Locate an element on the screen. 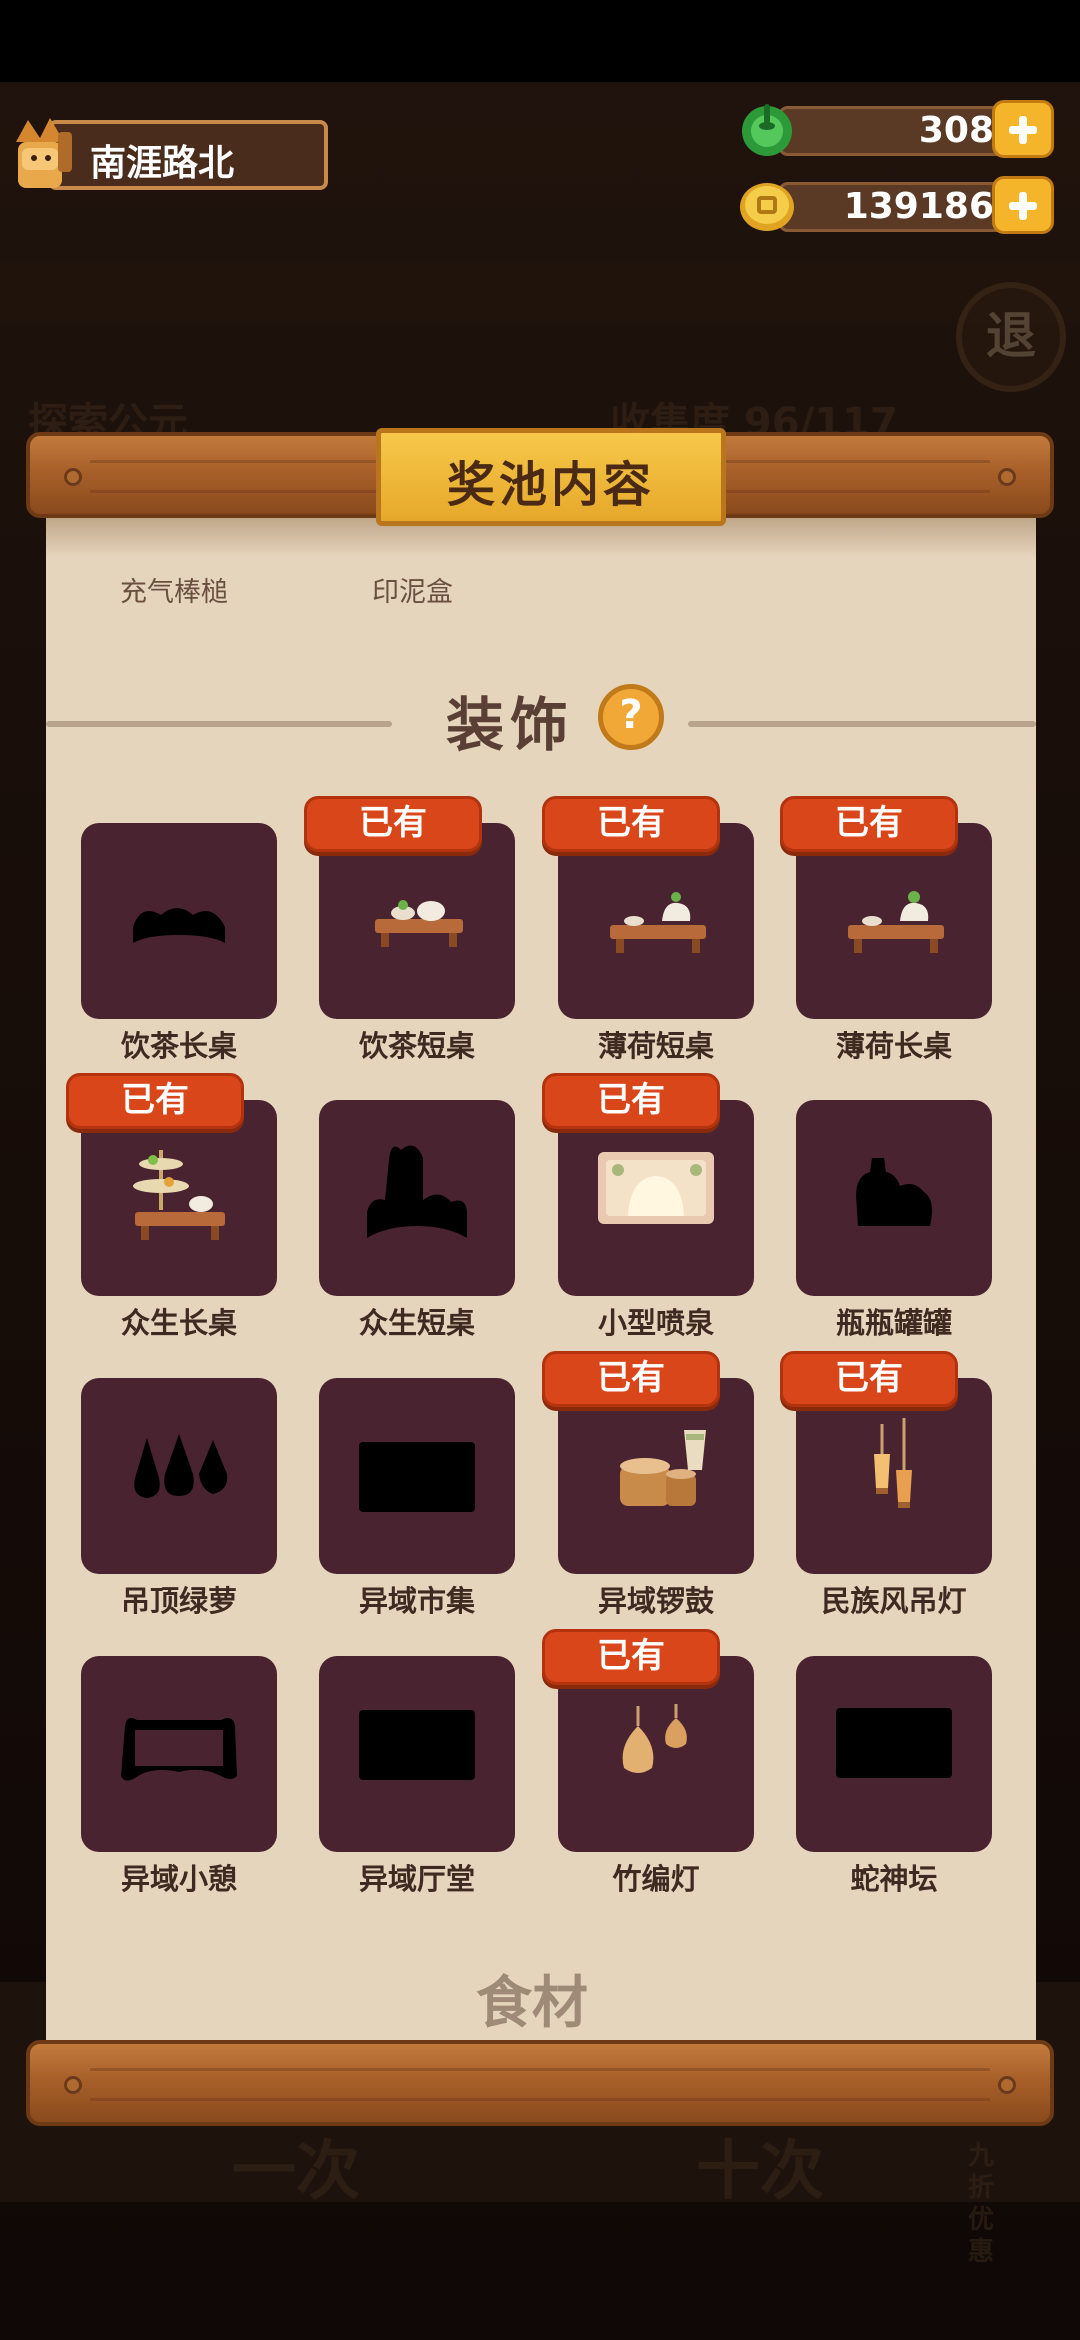 This screenshot has height=2340, width=1080. section-divider-left is located at coordinates (219, 724).